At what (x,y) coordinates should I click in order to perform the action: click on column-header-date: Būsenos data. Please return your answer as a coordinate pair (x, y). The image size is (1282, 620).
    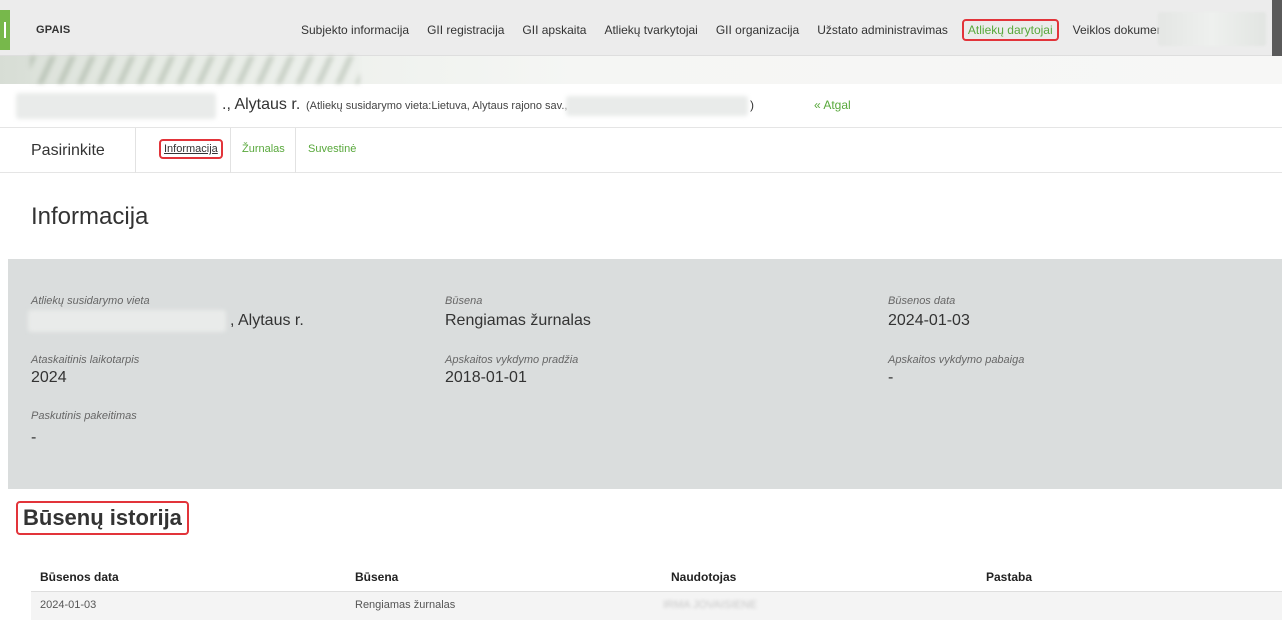
    Looking at the image, I should click on (79, 577).